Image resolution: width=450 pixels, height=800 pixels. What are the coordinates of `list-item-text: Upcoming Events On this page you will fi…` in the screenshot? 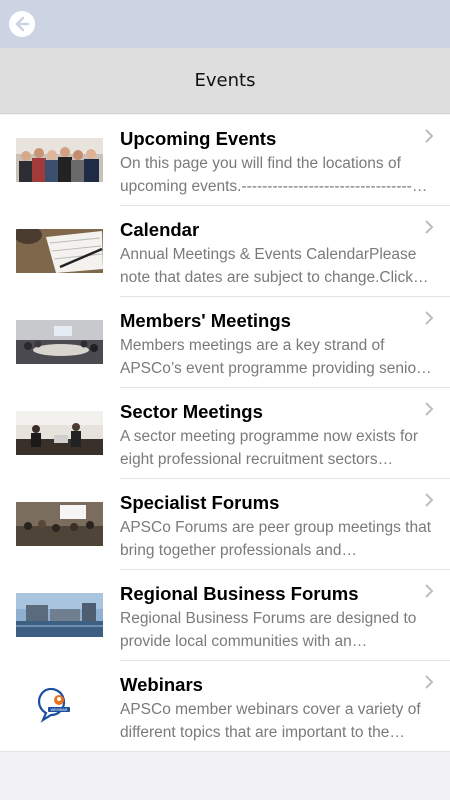 It's located at (276, 162).